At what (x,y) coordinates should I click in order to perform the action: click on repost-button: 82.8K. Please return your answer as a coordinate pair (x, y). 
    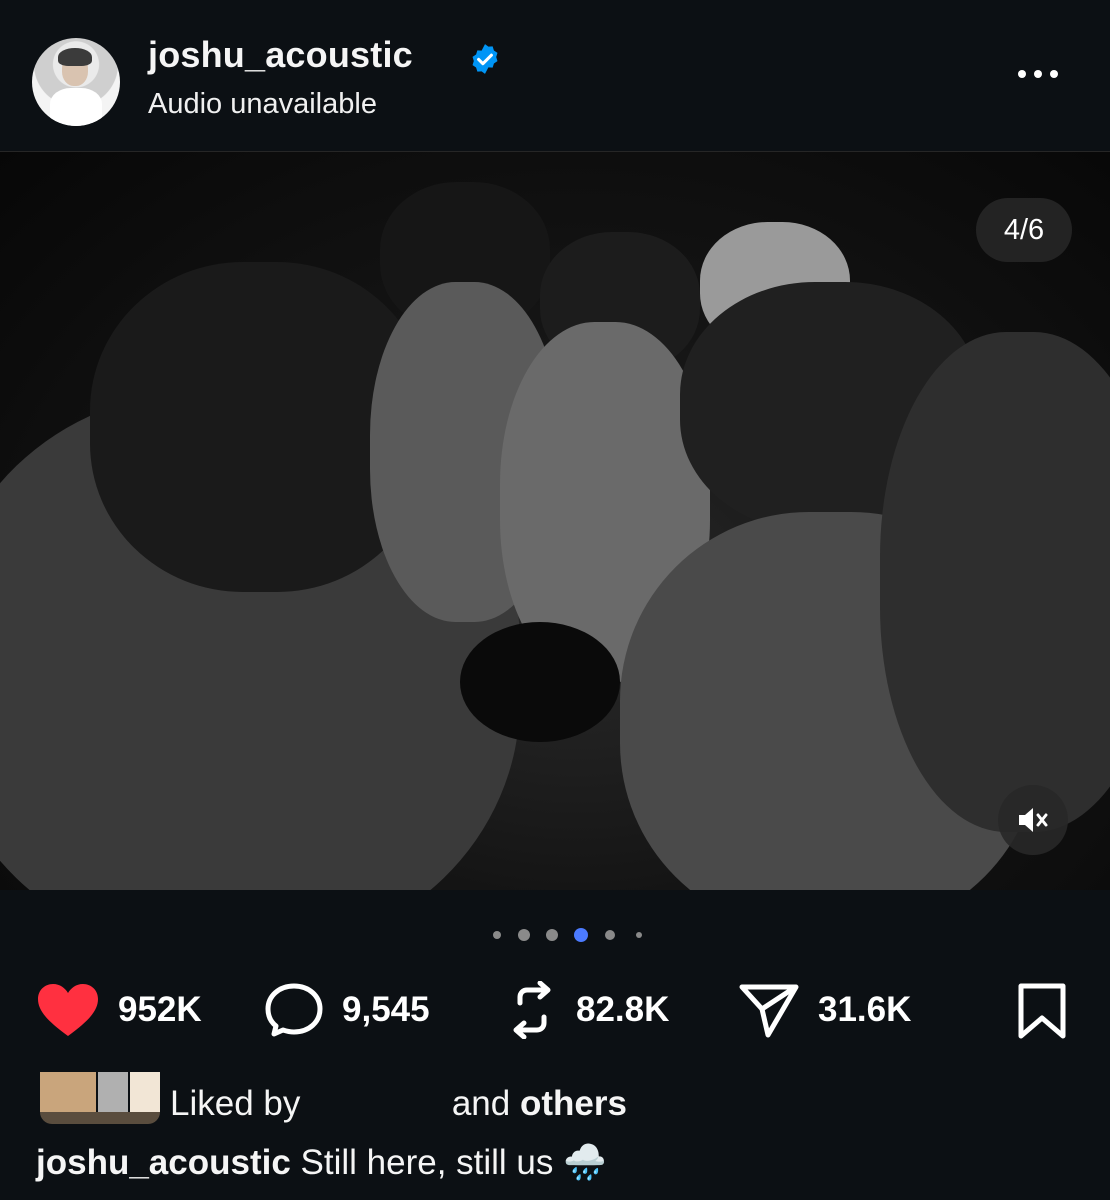
    Looking at the image, I should click on (587, 1010).